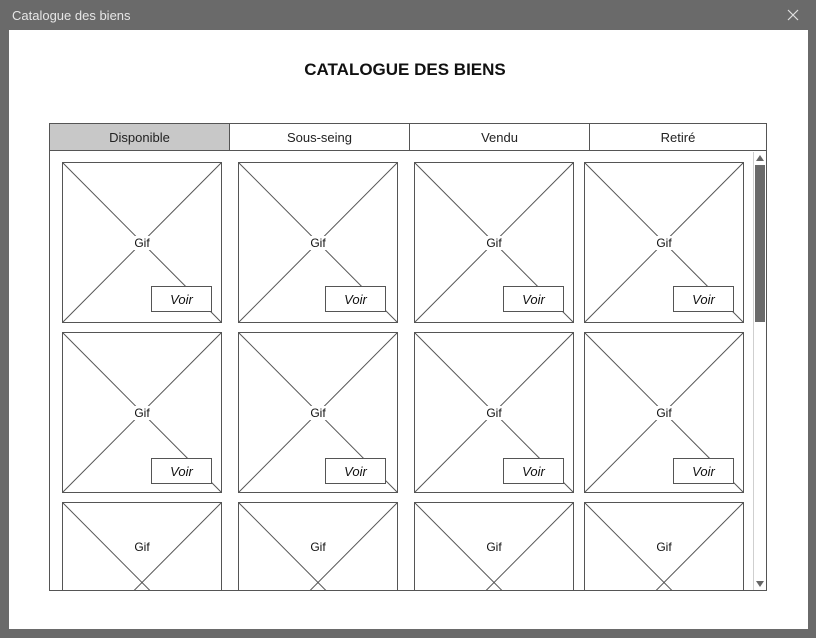 This screenshot has width=816, height=638. Describe the element at coordinates (760, 584) in the screenshot. I see `scroll-down-arrow-icon` at that location.